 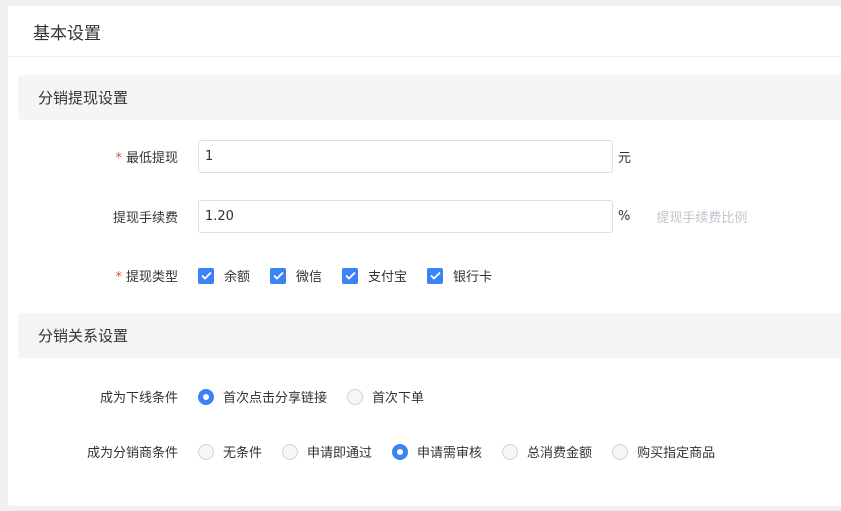 What do you see at coordinates (424, 31) in the screenshot?
I see `card-header: 基本设置` at bounding box center [424, 31].